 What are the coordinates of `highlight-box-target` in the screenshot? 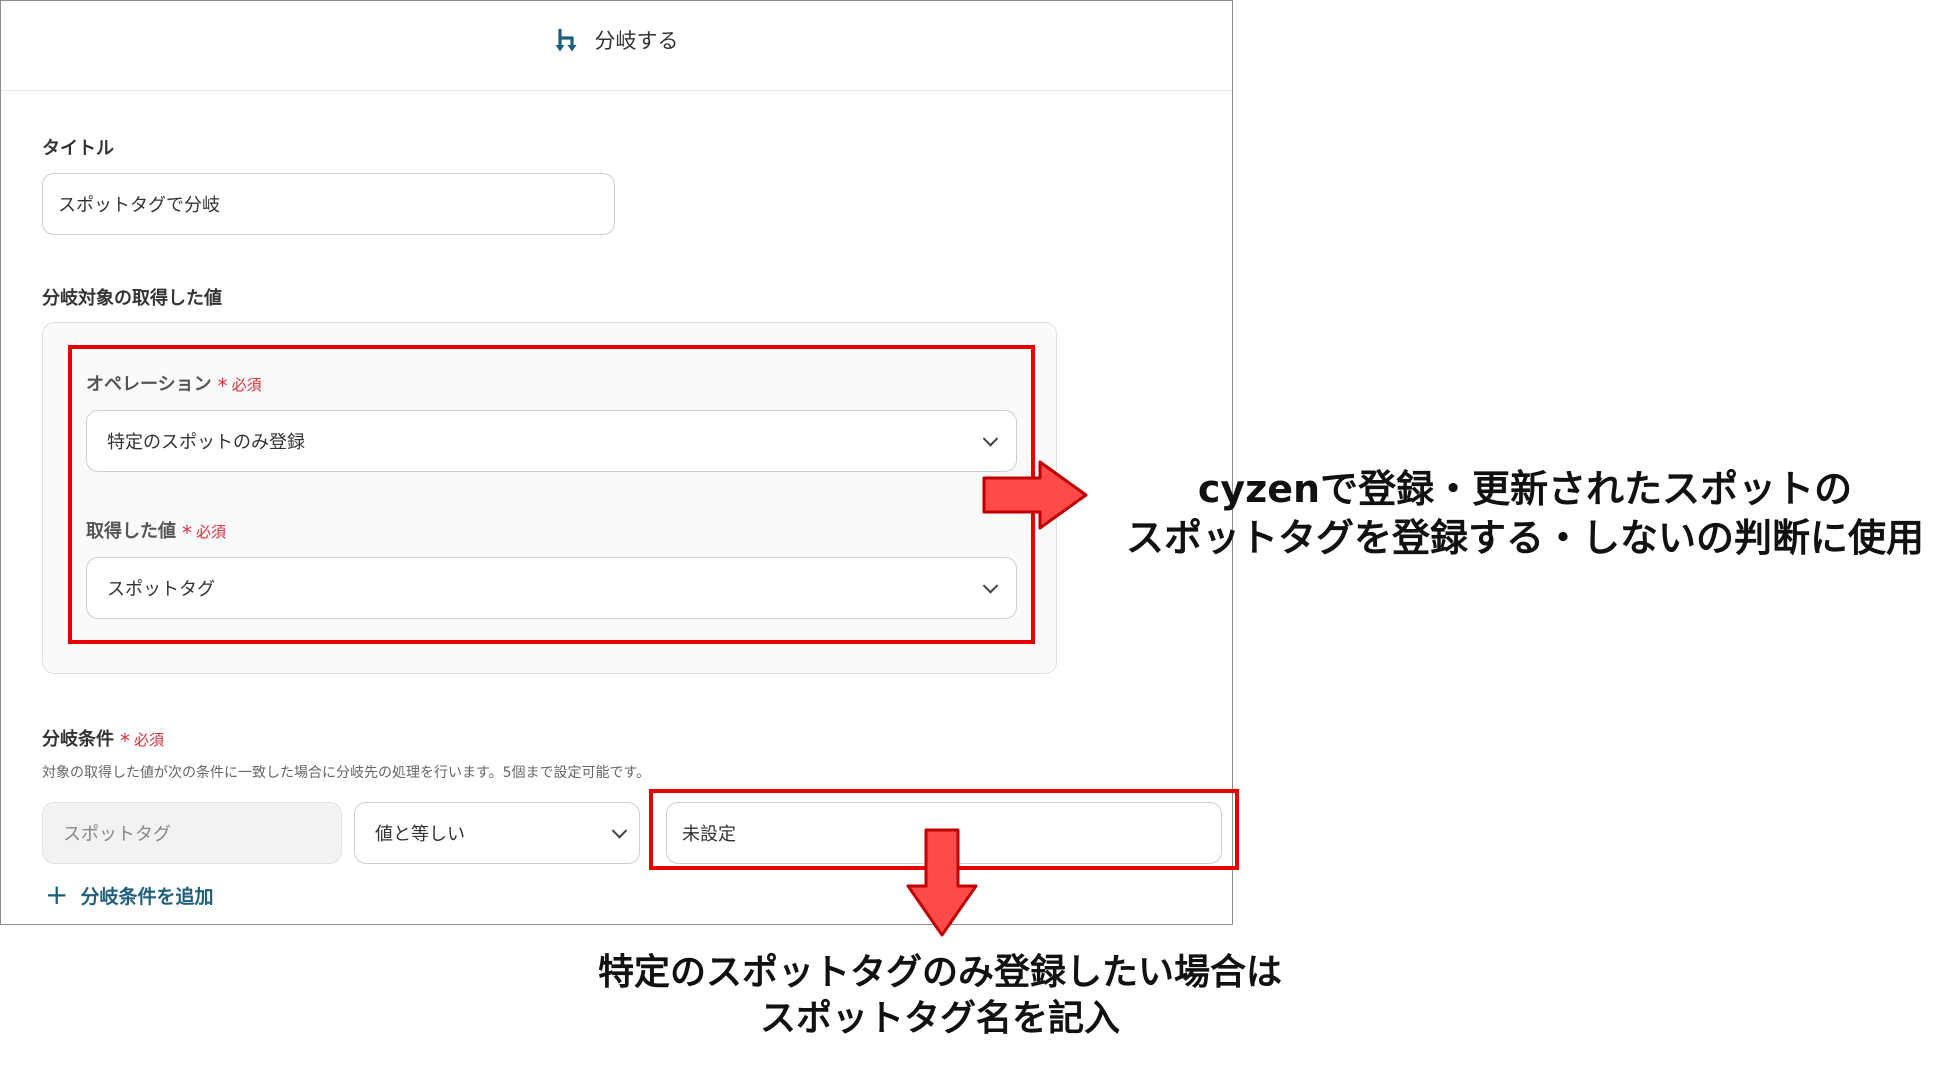 It's located at (551, 494).